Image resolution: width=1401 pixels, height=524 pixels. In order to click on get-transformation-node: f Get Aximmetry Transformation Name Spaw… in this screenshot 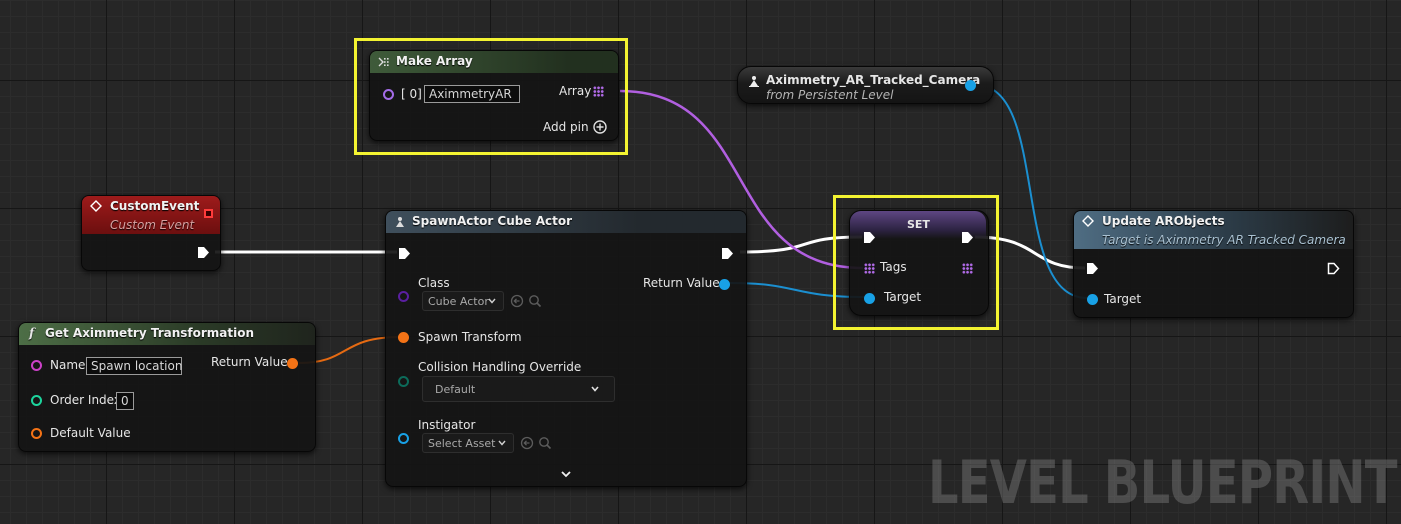, I will do `click(167, 387)`.